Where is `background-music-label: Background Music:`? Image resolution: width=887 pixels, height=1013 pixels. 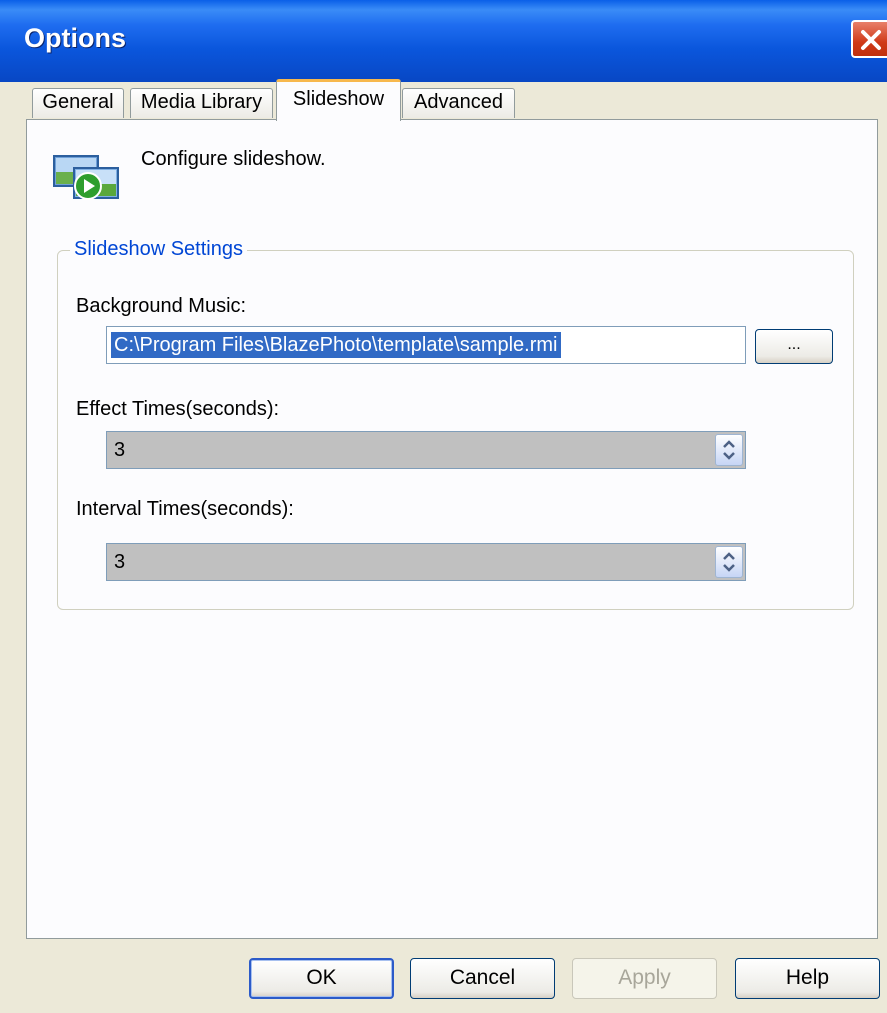 background-music-label: Background Music: is located at coordinates (161, 306).